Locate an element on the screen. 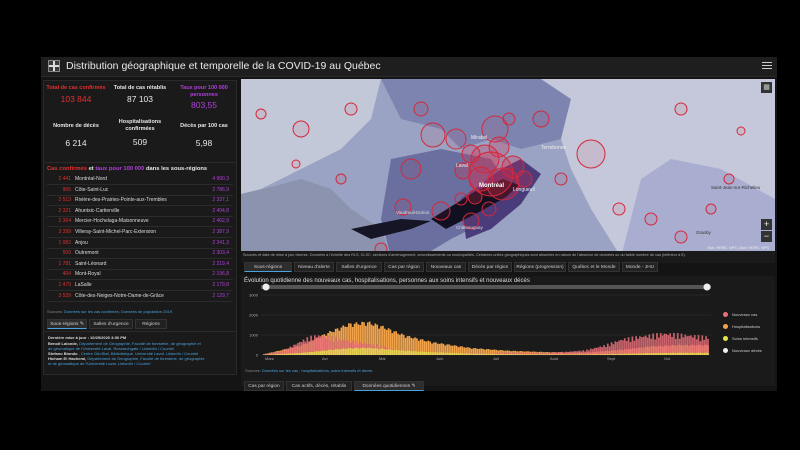  map-tab-1: Niveau d'alerte is located at coordinates (314, 267).